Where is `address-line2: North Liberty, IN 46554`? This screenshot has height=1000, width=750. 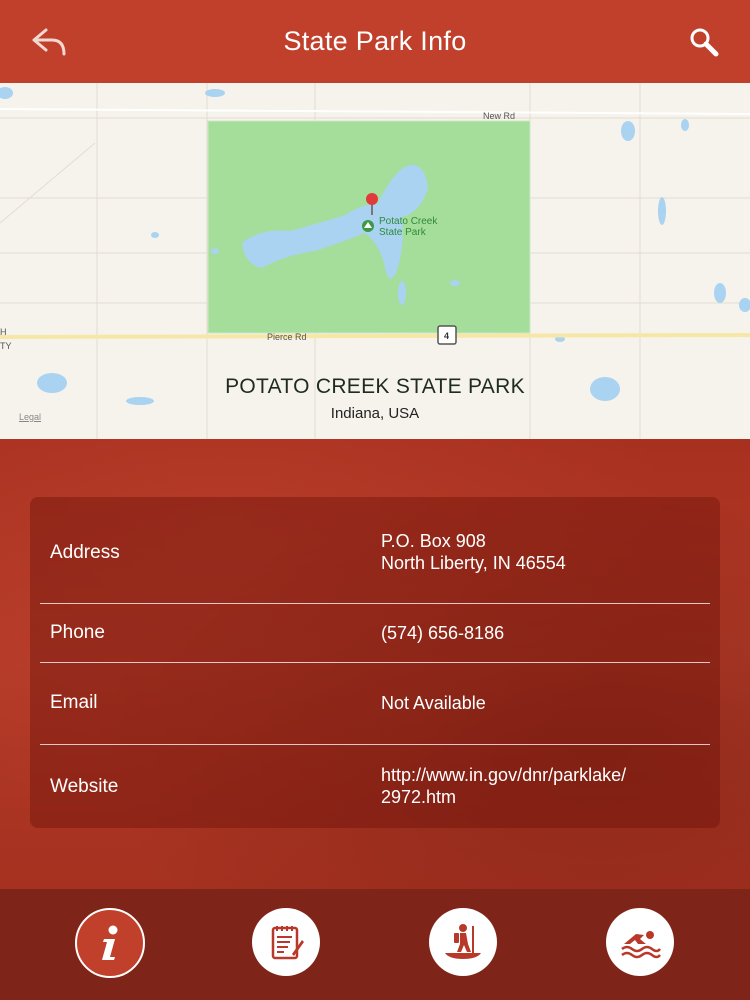
address-line2: North Liberty, IN 46554 is located at coordinates (473, 563).